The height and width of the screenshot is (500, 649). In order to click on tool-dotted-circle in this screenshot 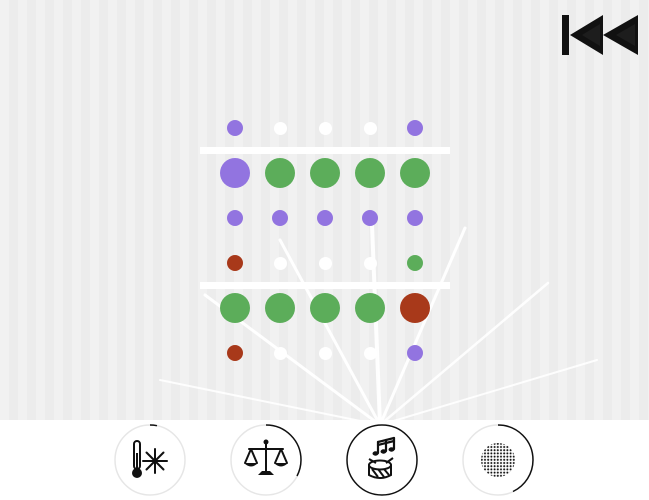, I will do `click(498, 460)`.